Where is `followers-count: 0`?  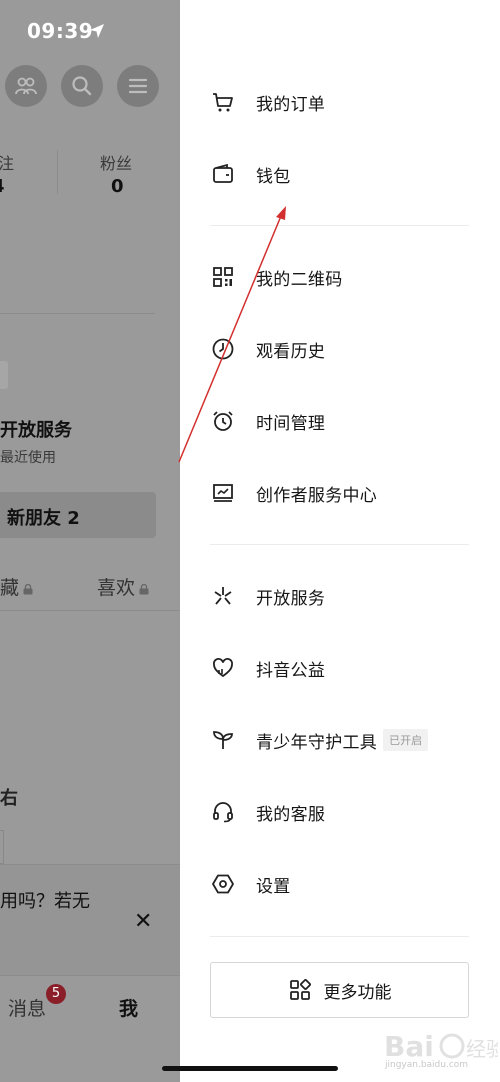 followers-count: 0 is located at coordinates (117, 186).